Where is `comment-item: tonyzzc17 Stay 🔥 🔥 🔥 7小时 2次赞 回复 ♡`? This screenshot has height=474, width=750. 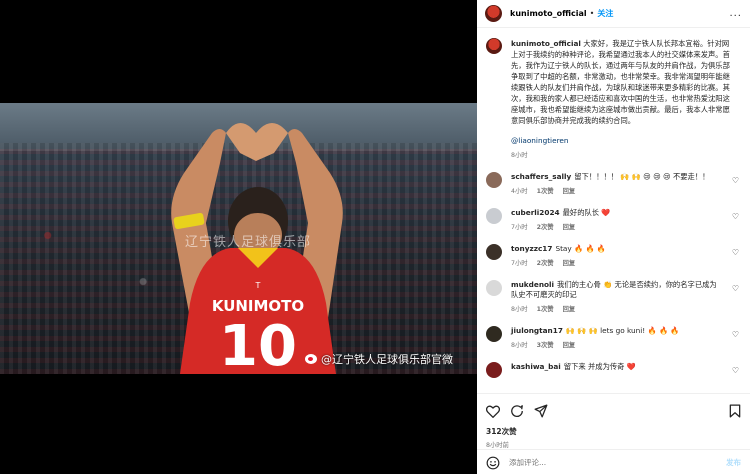 comment-item: tonyzzc17 Stay 🔥 🔥 🔥 7小时 2次赞 回复 ♡ is located at coordinates (613, 255).